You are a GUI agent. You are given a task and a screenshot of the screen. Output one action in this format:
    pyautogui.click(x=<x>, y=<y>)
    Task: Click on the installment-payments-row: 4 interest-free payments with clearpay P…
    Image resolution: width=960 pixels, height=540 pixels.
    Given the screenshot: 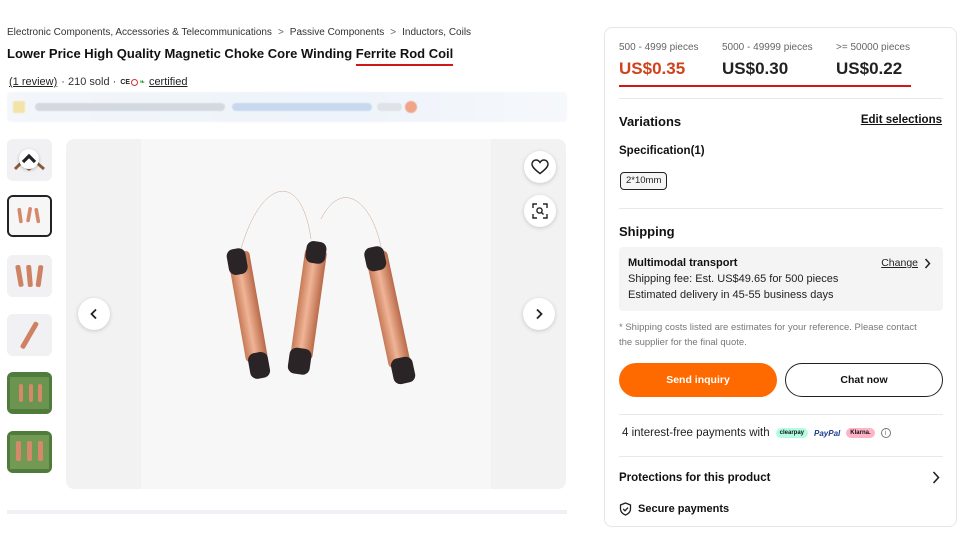 What is the action you would take?
    pyautogui.click(x=756, y=433)
    